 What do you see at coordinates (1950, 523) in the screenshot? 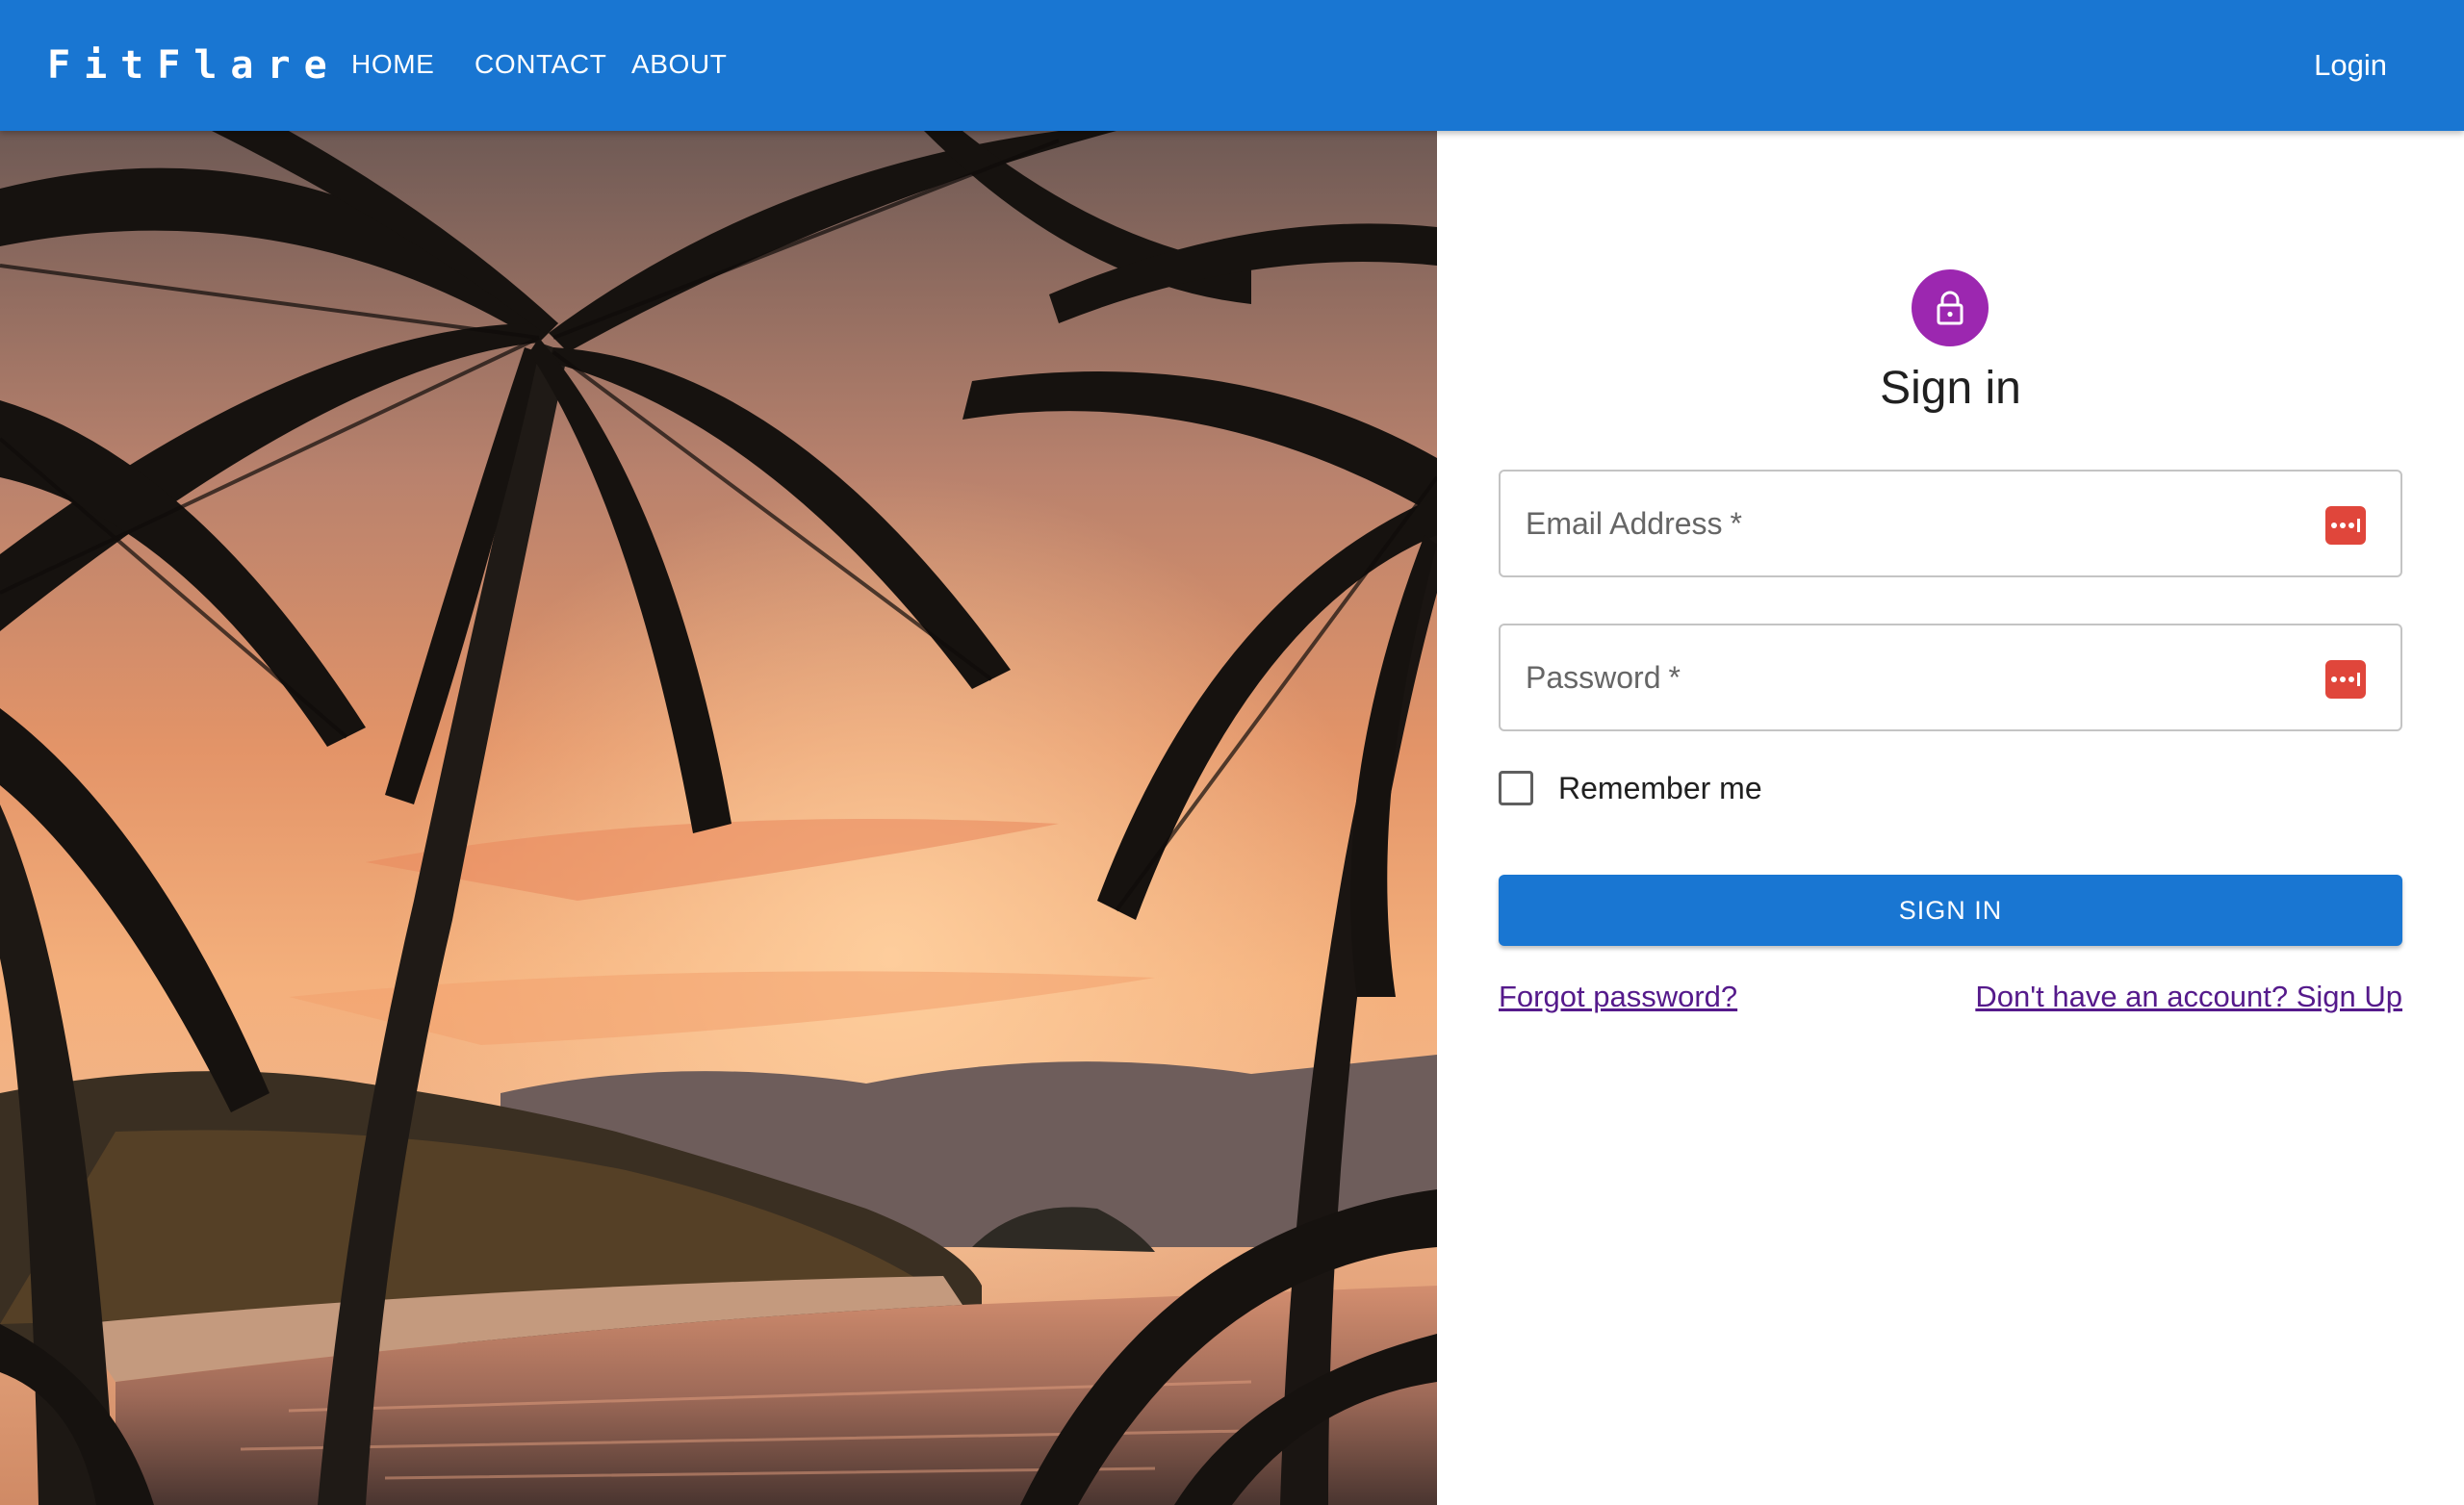
I see `email-field: Email Address *` at bounding box center [1950, 523].